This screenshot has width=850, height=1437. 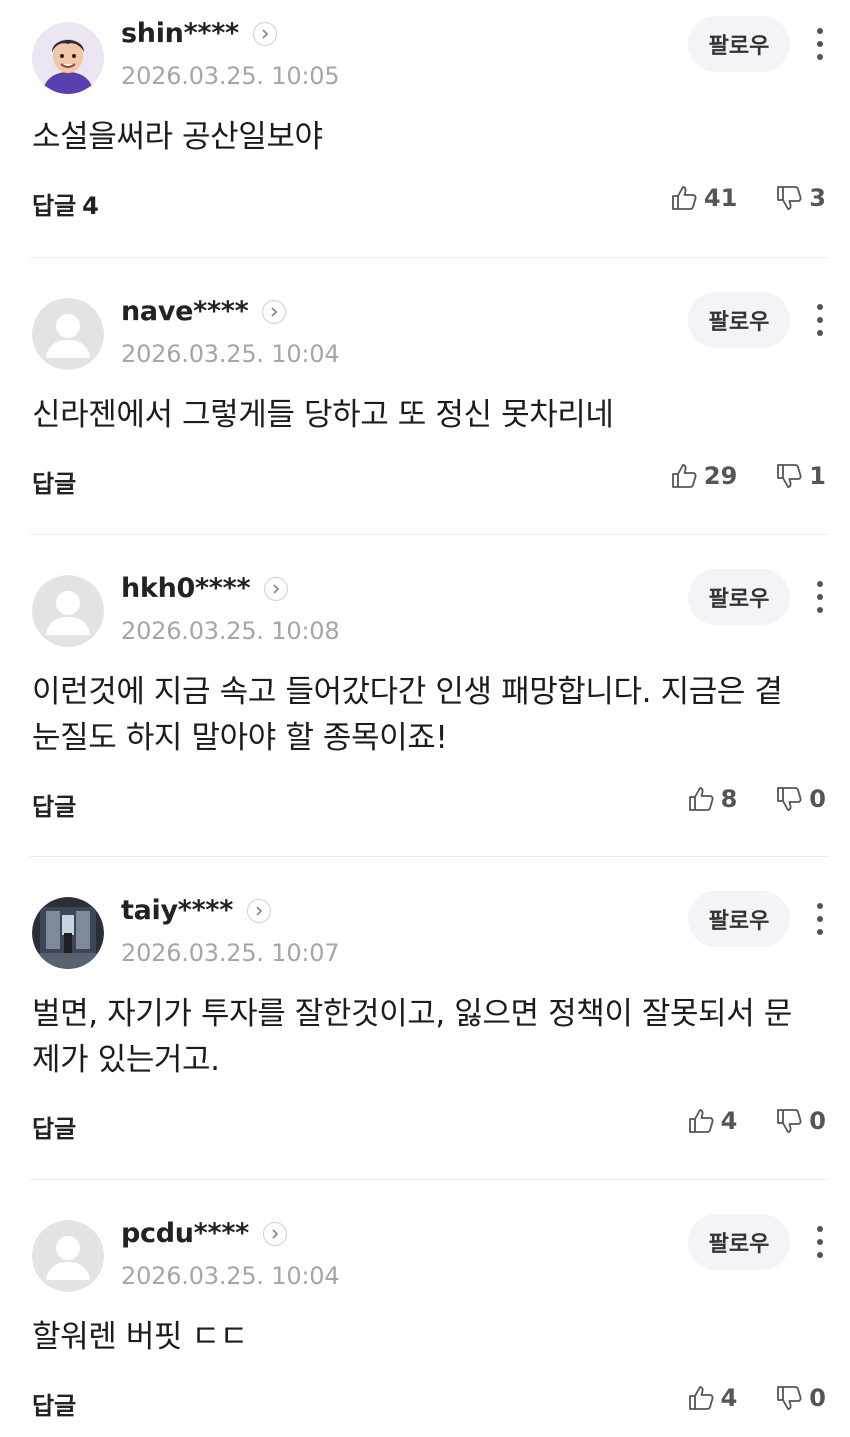 I want to click on username-row: nave****, so click(x=204, y=311).